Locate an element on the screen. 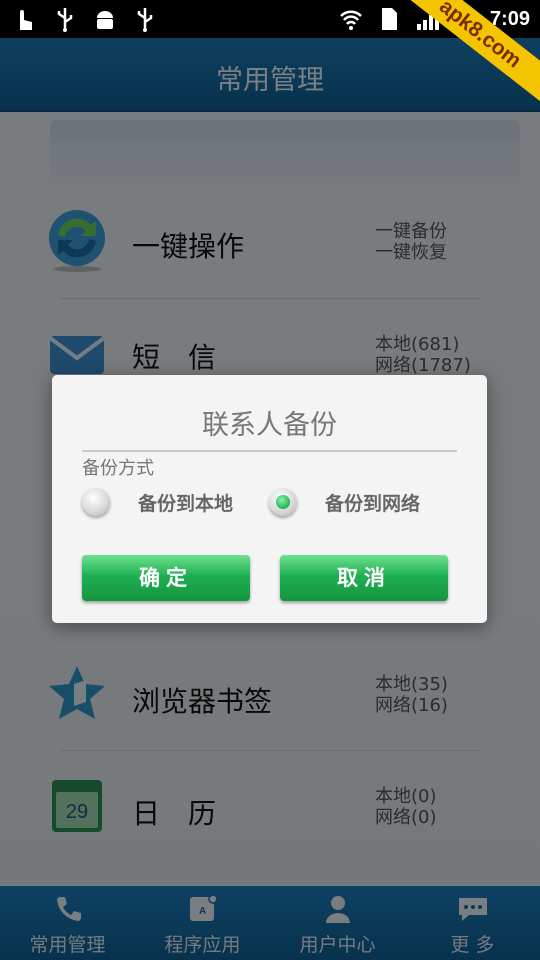 The height and width of the screenshot is (960, 540). radio-backup-network: 备份到网络 is located at coordinates (344, 502).